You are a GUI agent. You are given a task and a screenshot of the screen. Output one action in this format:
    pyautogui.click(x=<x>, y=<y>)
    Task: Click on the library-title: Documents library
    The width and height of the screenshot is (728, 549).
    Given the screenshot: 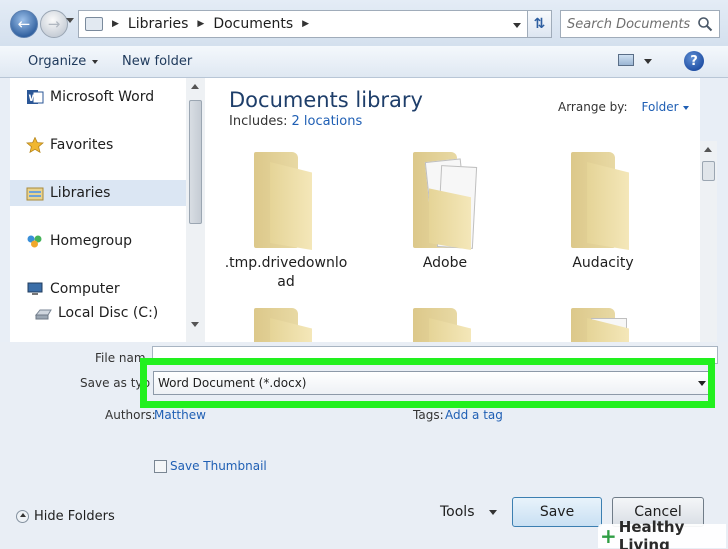 What is the action you would take?
    pyautogui.click(x=326, y=100)
    